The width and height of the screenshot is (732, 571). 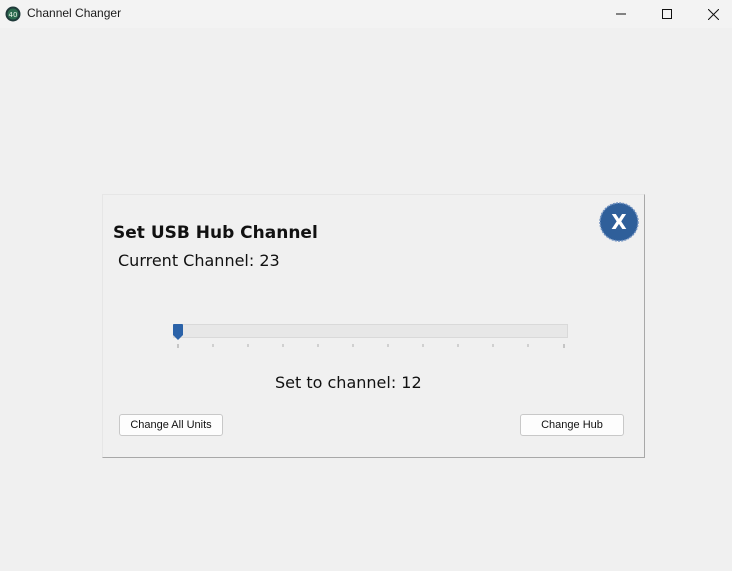 What do you see at coordinates (572, 425) in the screenshot?
I see `change-hub-button: Change Hub` at bounding box center [572, 425].